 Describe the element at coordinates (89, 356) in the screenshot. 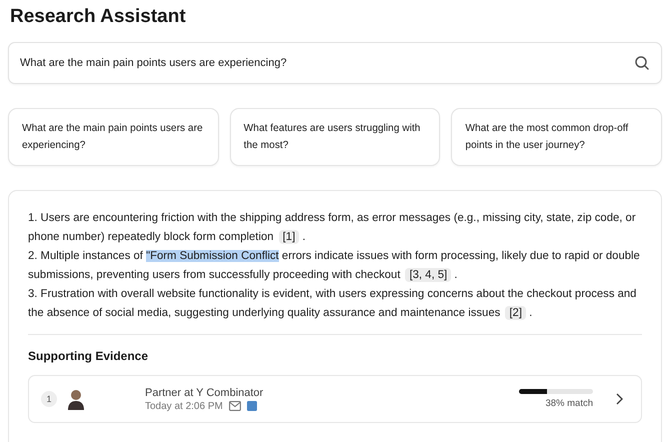

I see `section-heading: Supporting Evidence` at that location.